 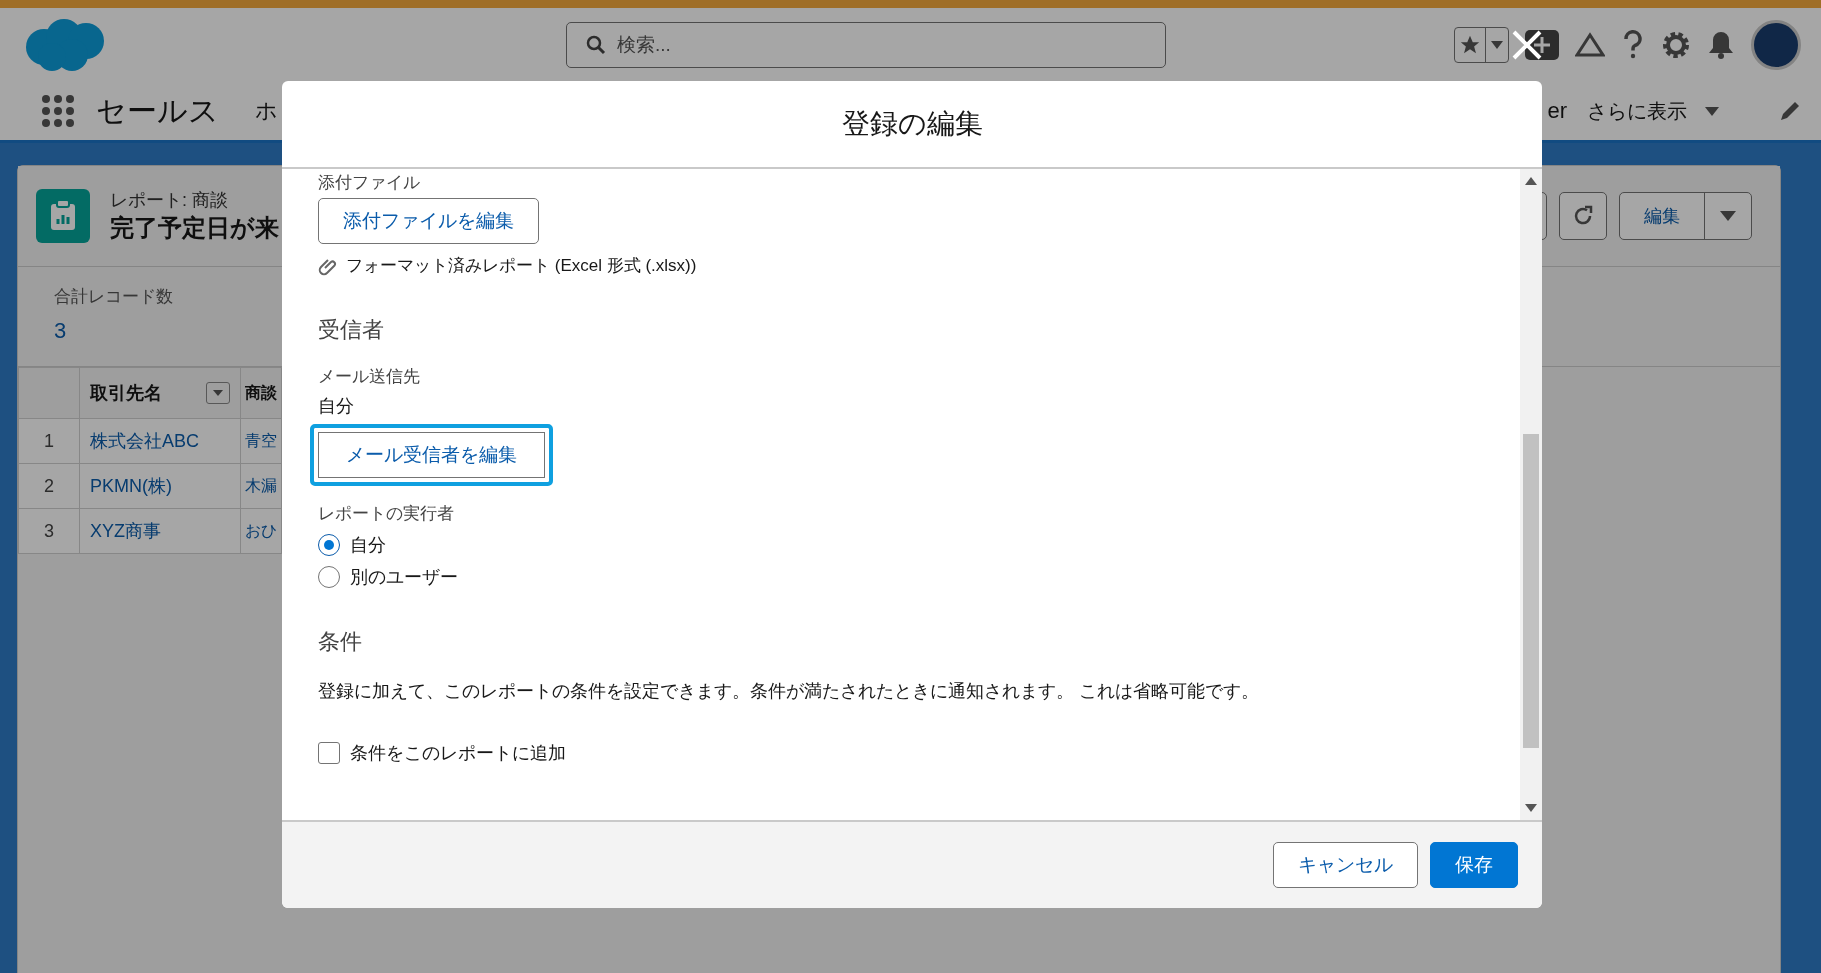 I want to click on refresh-button, so click(x=1583, y=216).